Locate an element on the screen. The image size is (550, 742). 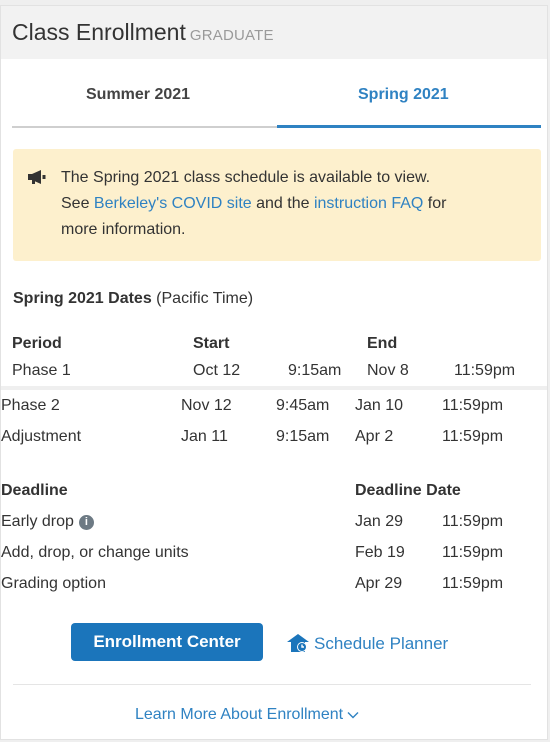
row-adjustment-start-date: Jan 11 is located at coordinates (204, 436).